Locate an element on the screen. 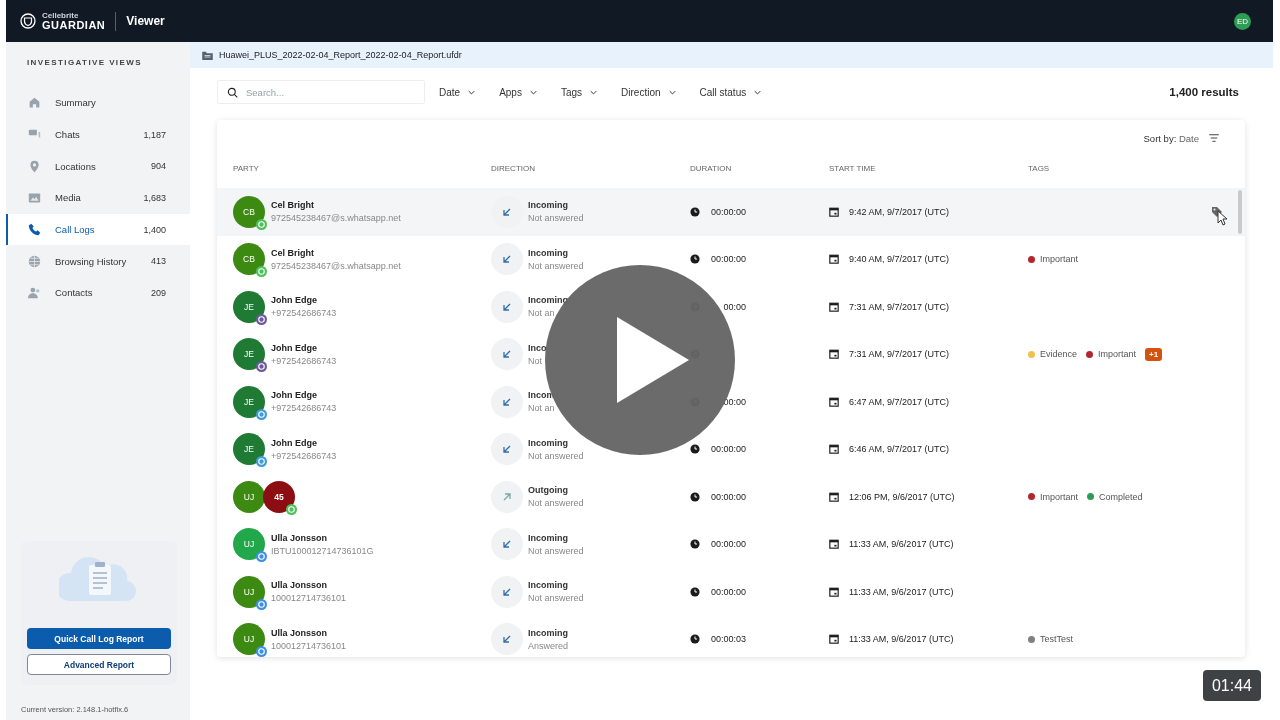 The height and width of the screenshot is (720, 1280). table-row: UJ Ulla Jonsson IBTU100012714736101G Incoming Not answered 00:00:00 11:33 AM, 9/6/2017 (UTC) is located at coordinates (731, 544).